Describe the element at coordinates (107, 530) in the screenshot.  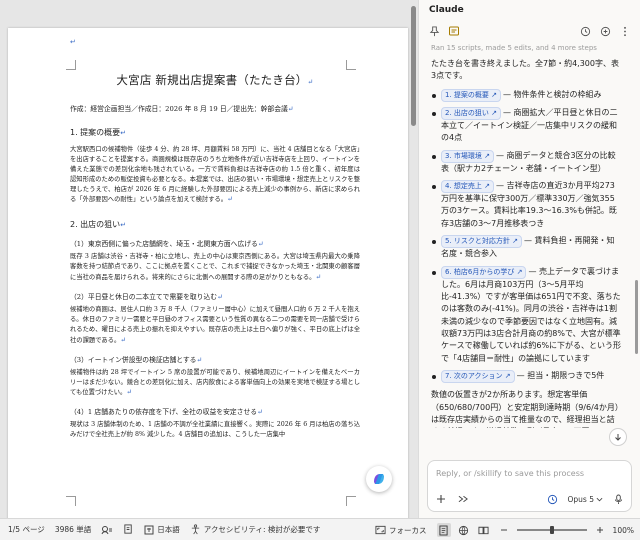
I see `proofing-icon` at that location.